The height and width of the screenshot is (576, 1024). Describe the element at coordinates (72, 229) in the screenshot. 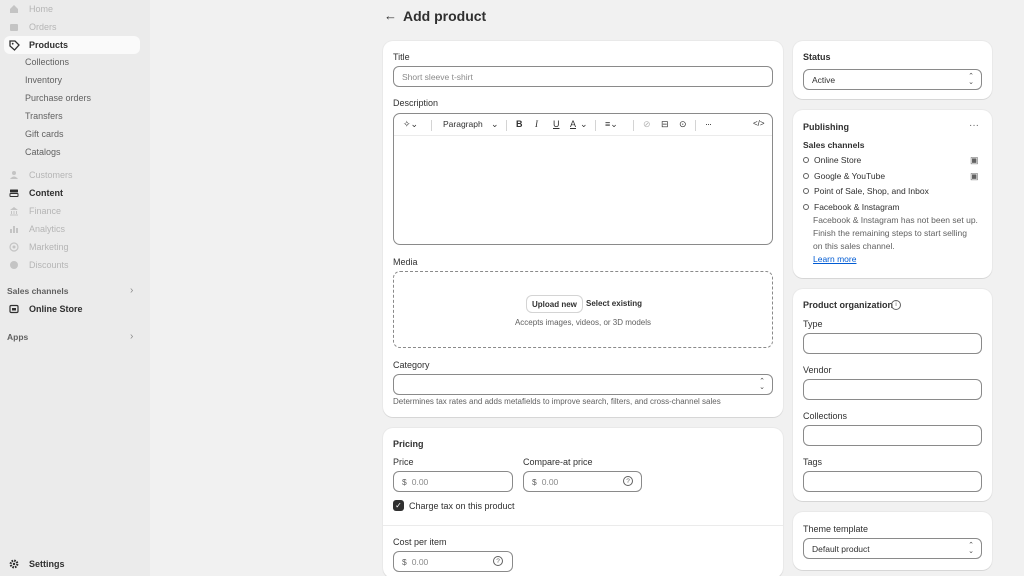

I see `sidebar-item-analytics: Analytics` at that location.